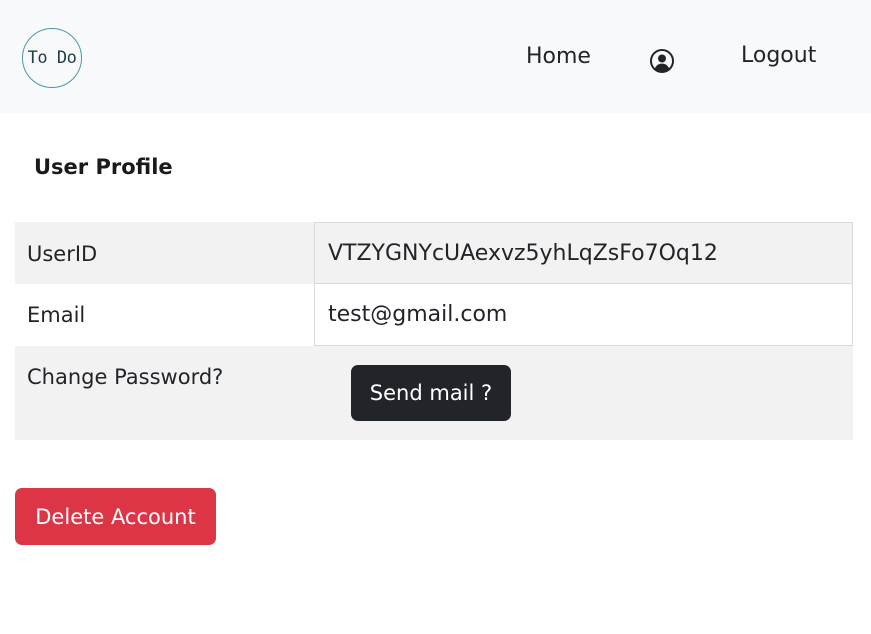 Image resolution: width=871 pixels, height=634 pixels. I want to click on logo-text: To Do, so click(52, 58).